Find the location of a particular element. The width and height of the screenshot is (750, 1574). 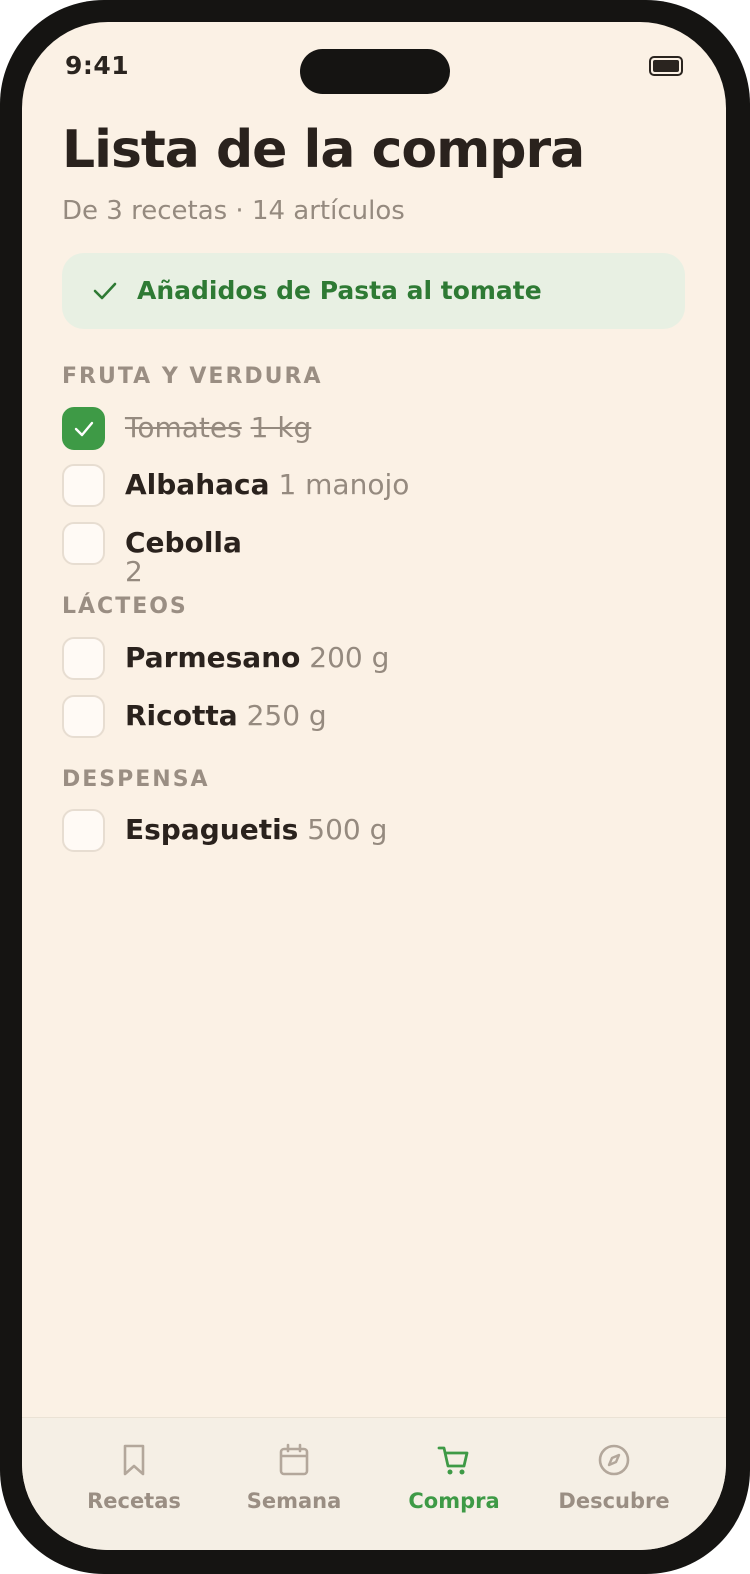

tab-label: Recetas is located at coordinates (134, 1501).